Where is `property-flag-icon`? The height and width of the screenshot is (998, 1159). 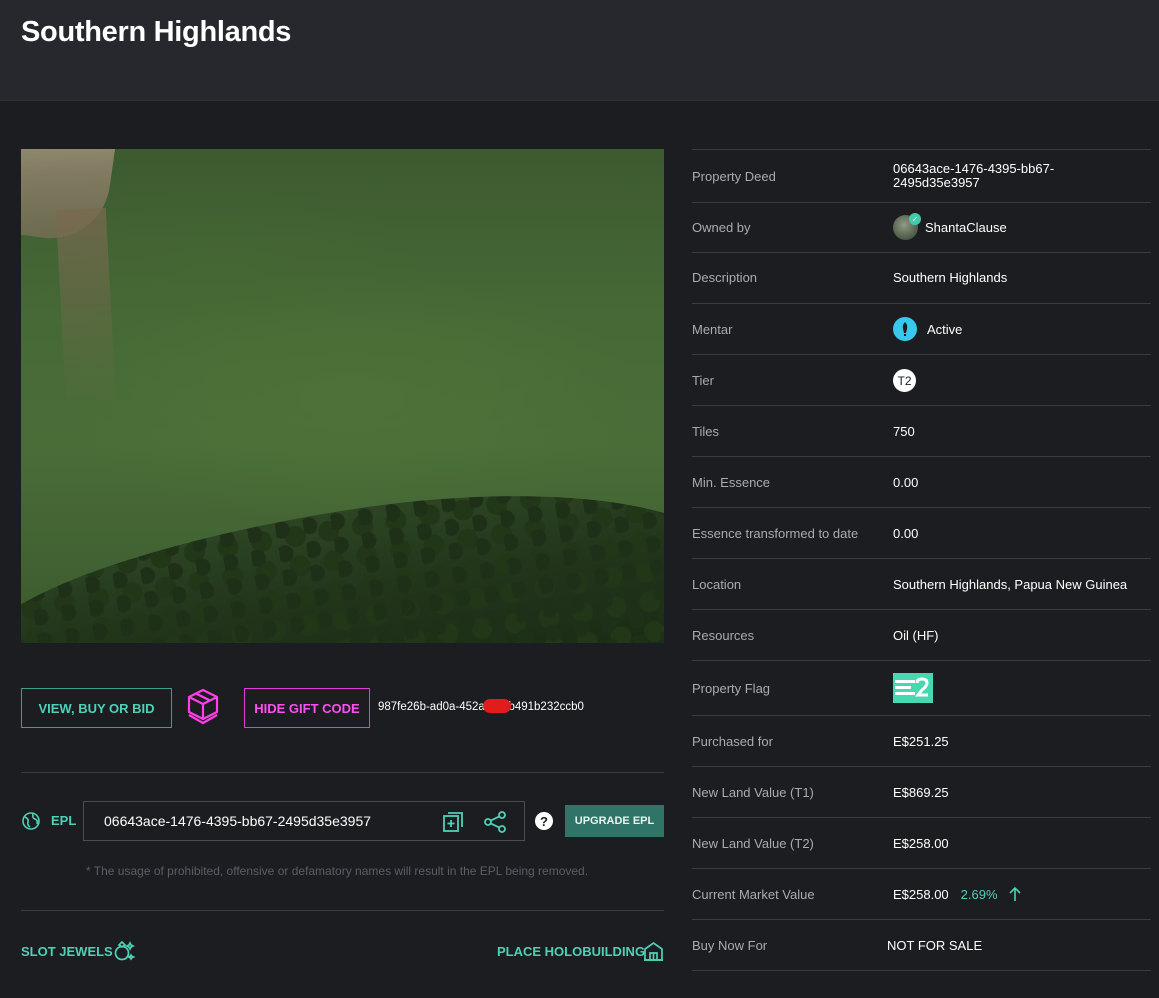
property-flag-icon is located at coordinates (913, 688).